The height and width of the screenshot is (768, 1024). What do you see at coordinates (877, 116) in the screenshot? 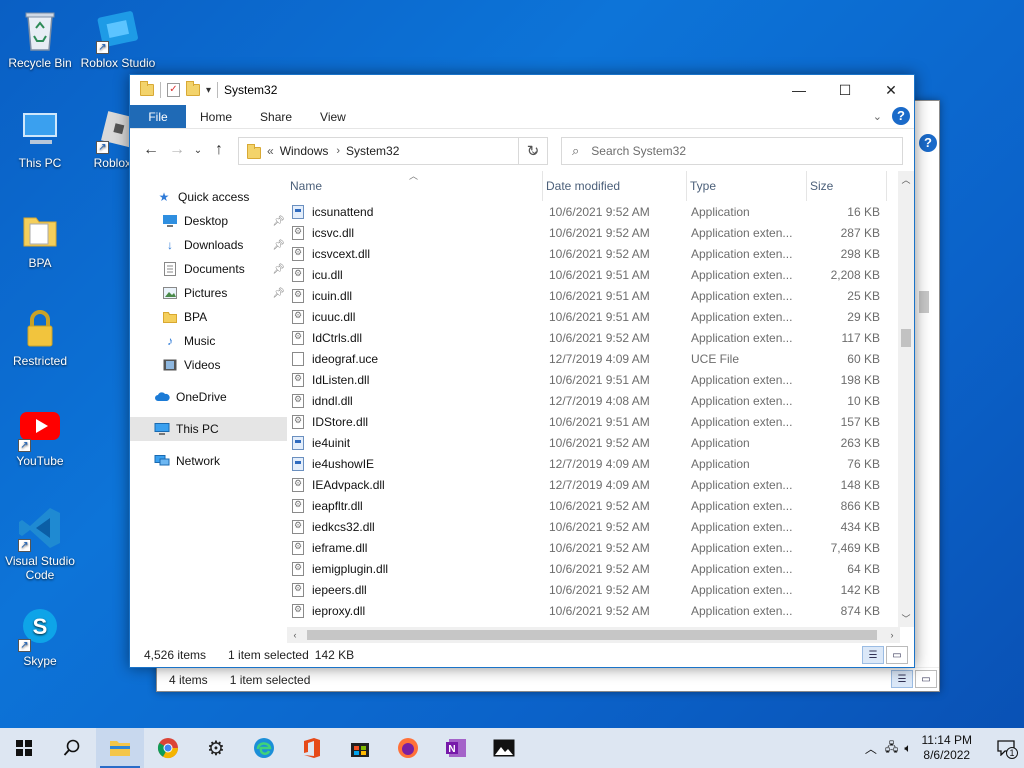
I see `expand-ribbon-icon: ⌄` at bounding box center [877, 116].